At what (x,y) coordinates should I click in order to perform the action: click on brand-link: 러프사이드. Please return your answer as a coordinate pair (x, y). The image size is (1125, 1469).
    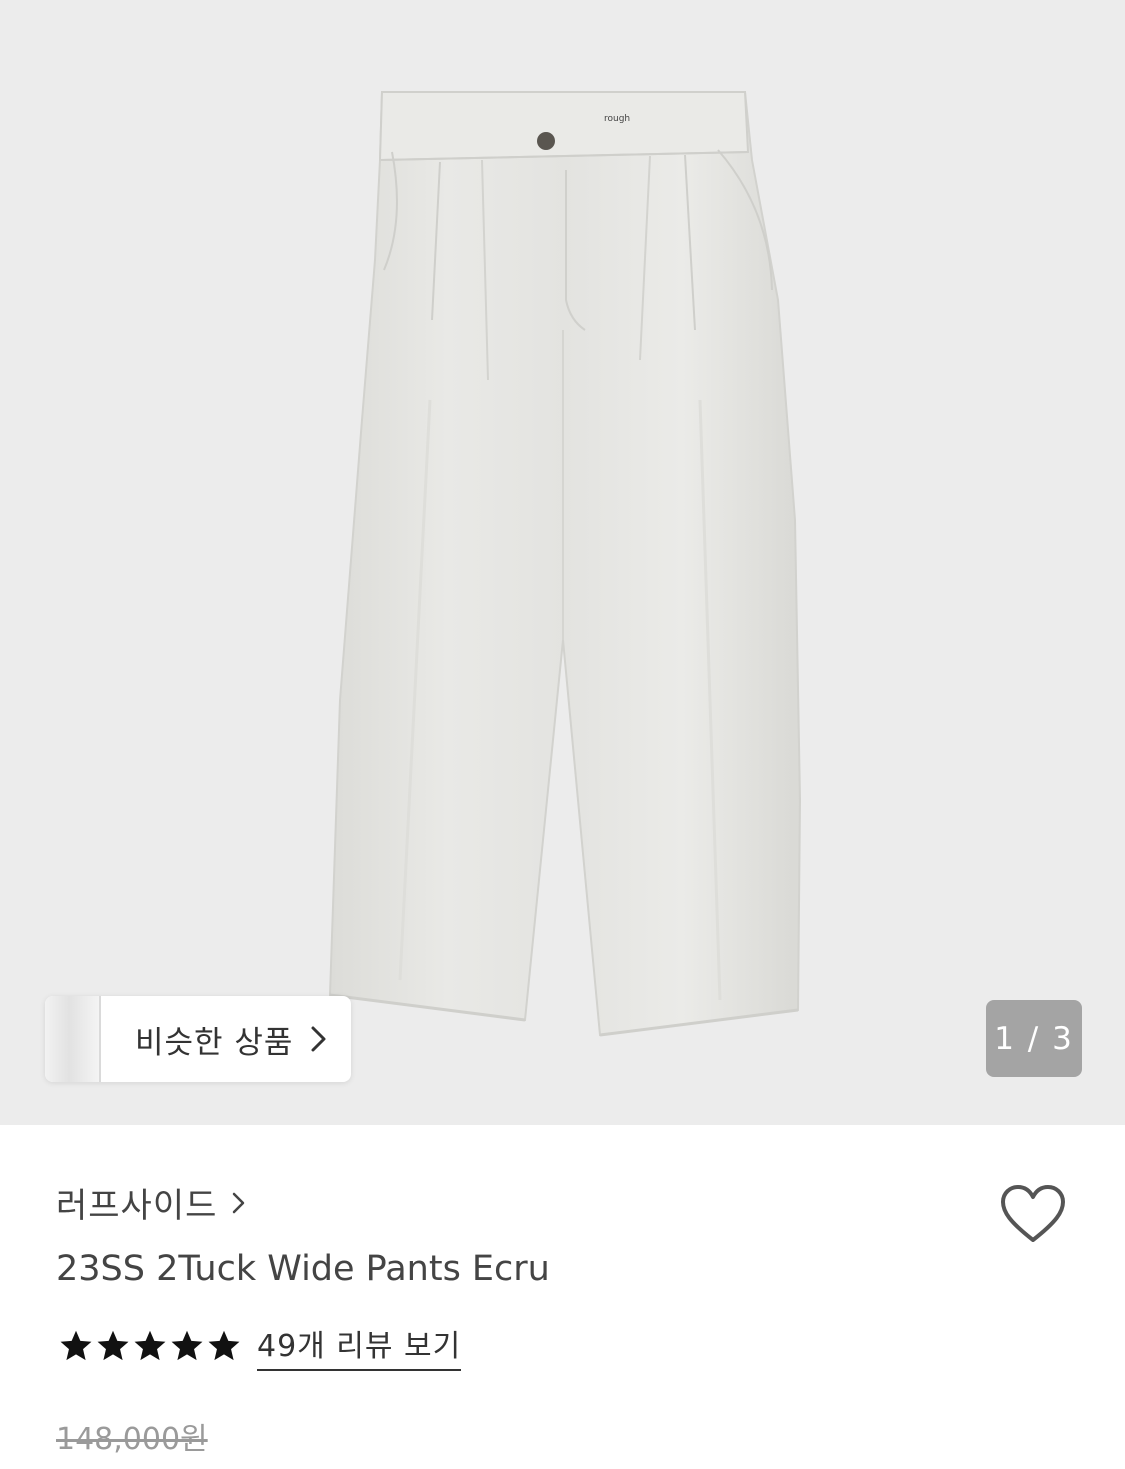
    Looking at the image, I should click on (151, 1202).